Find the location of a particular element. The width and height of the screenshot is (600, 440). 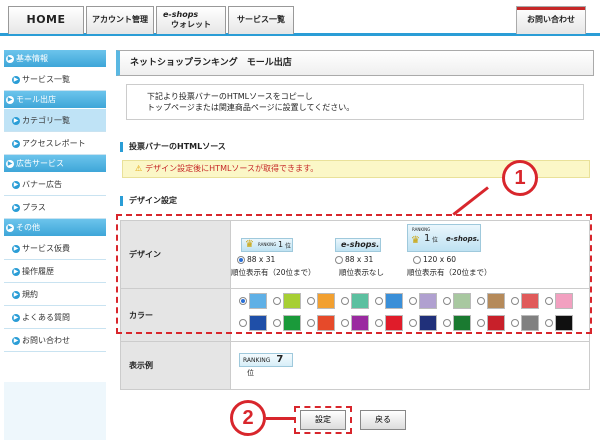

sidebar-section-other: ▶ その他 is located at coordinates (55, 228).